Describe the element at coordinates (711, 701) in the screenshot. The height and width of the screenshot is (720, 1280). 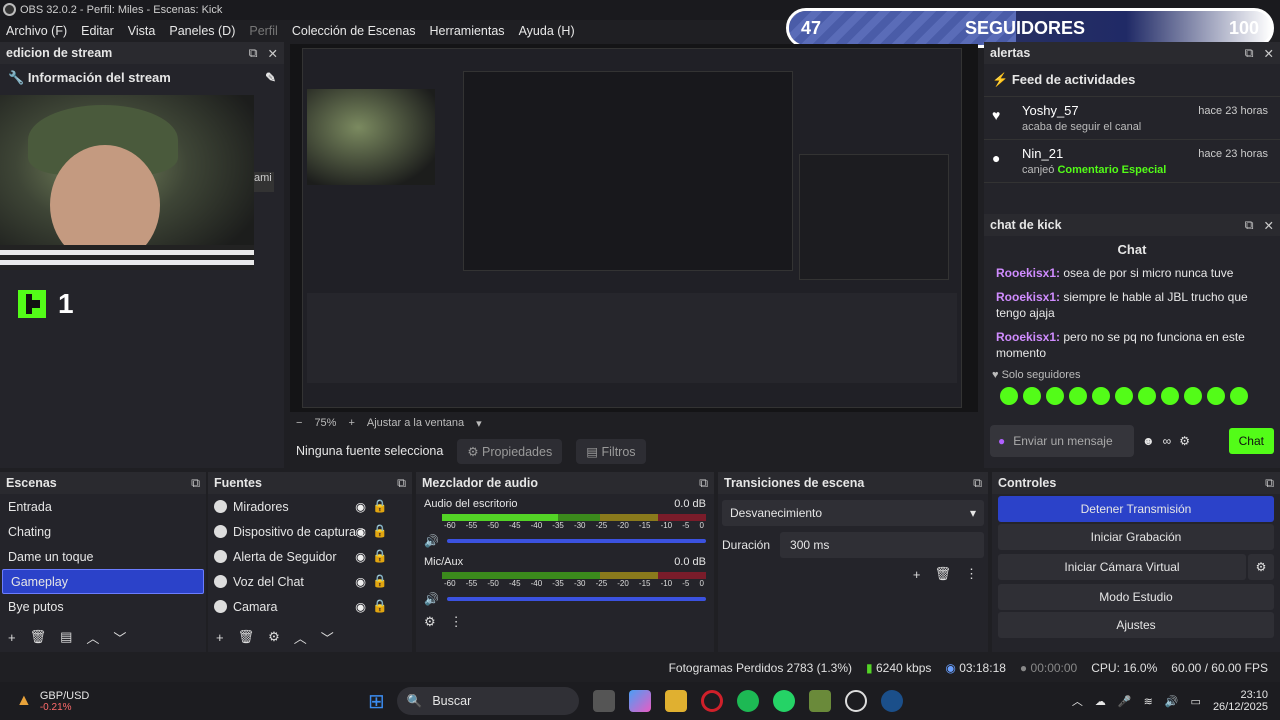
I see `opera-icon` at that location.